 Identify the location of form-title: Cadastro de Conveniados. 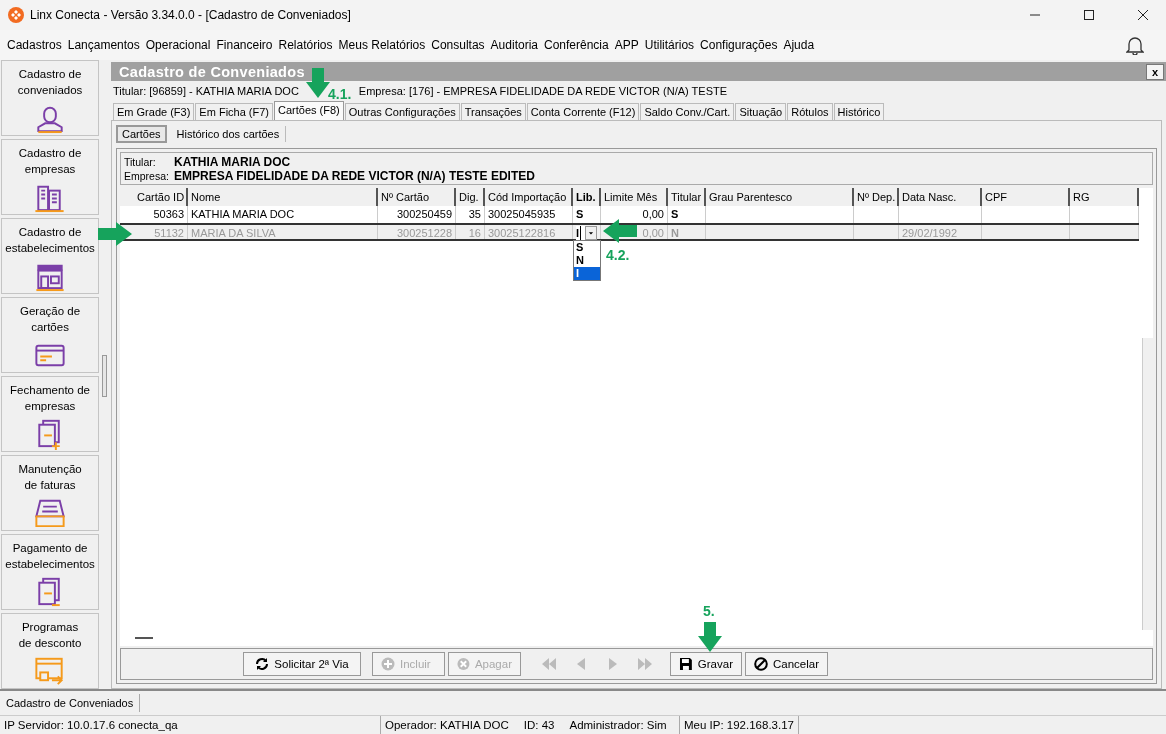
(212, 71).